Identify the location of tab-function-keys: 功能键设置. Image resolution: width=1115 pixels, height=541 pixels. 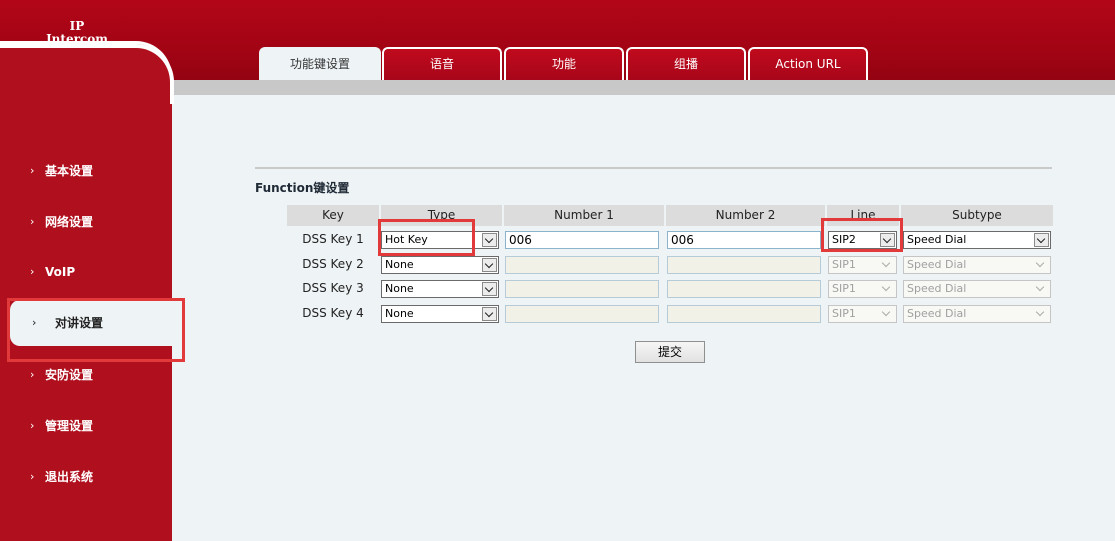
(320, 63).